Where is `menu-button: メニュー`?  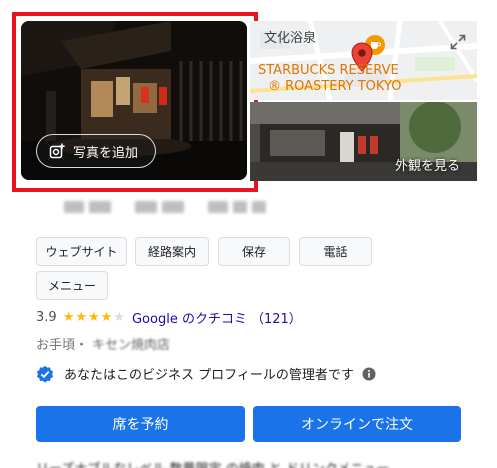
menu-button: メニュー is located at coordinates (72, 285).